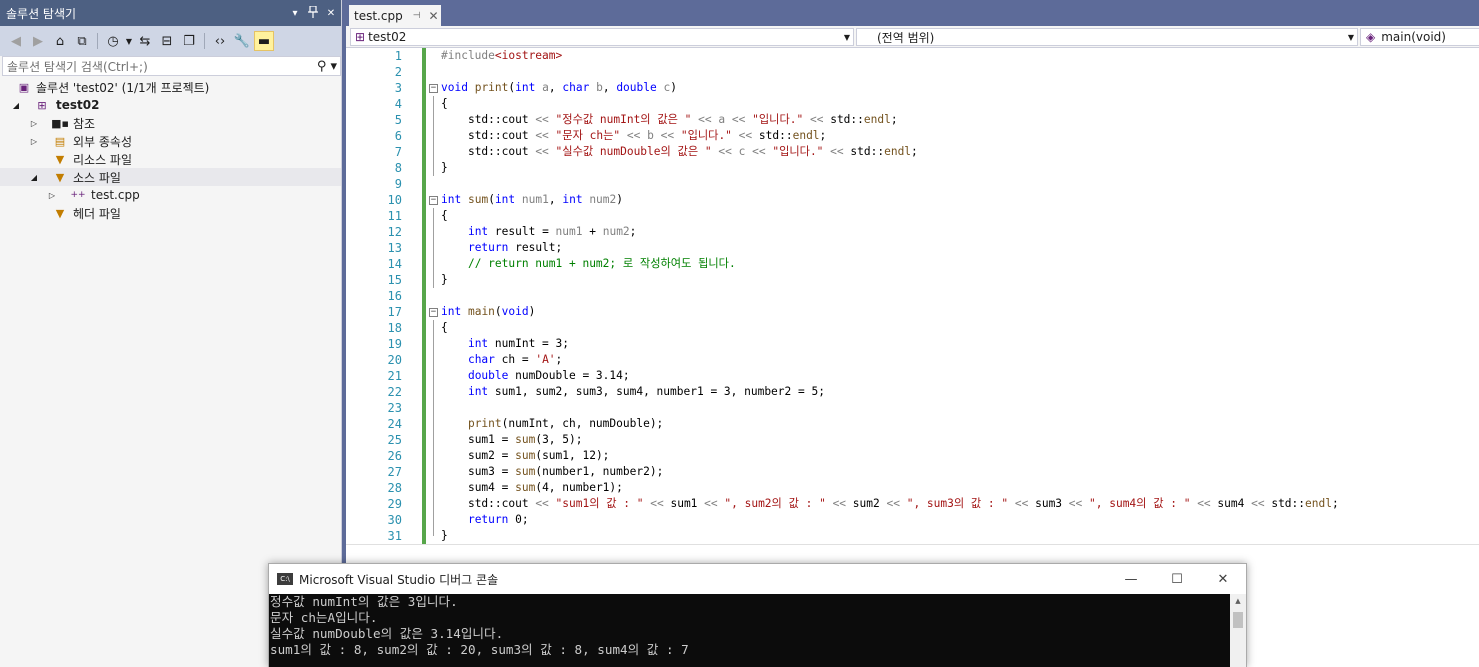 The width and height of the screenshot is (1479, 667). Describe the element at coordinates (579, 487) in the screenshot. I see `code-text: (4, number1);` at that location.